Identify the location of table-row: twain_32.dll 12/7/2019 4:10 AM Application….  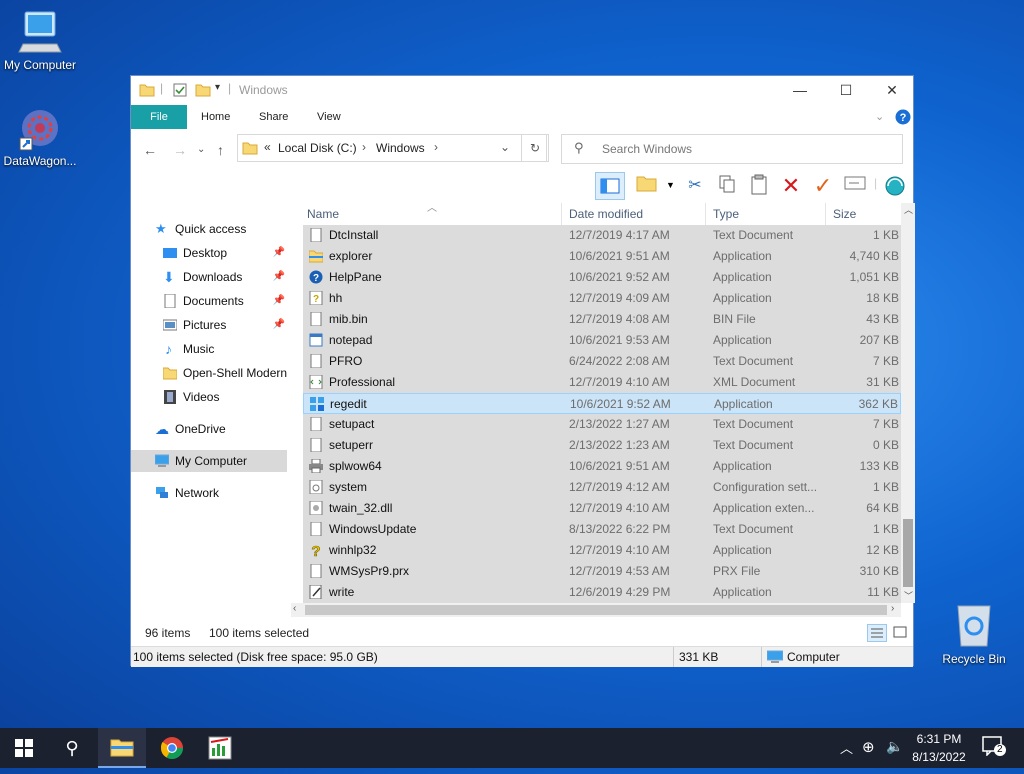
(602, 508).